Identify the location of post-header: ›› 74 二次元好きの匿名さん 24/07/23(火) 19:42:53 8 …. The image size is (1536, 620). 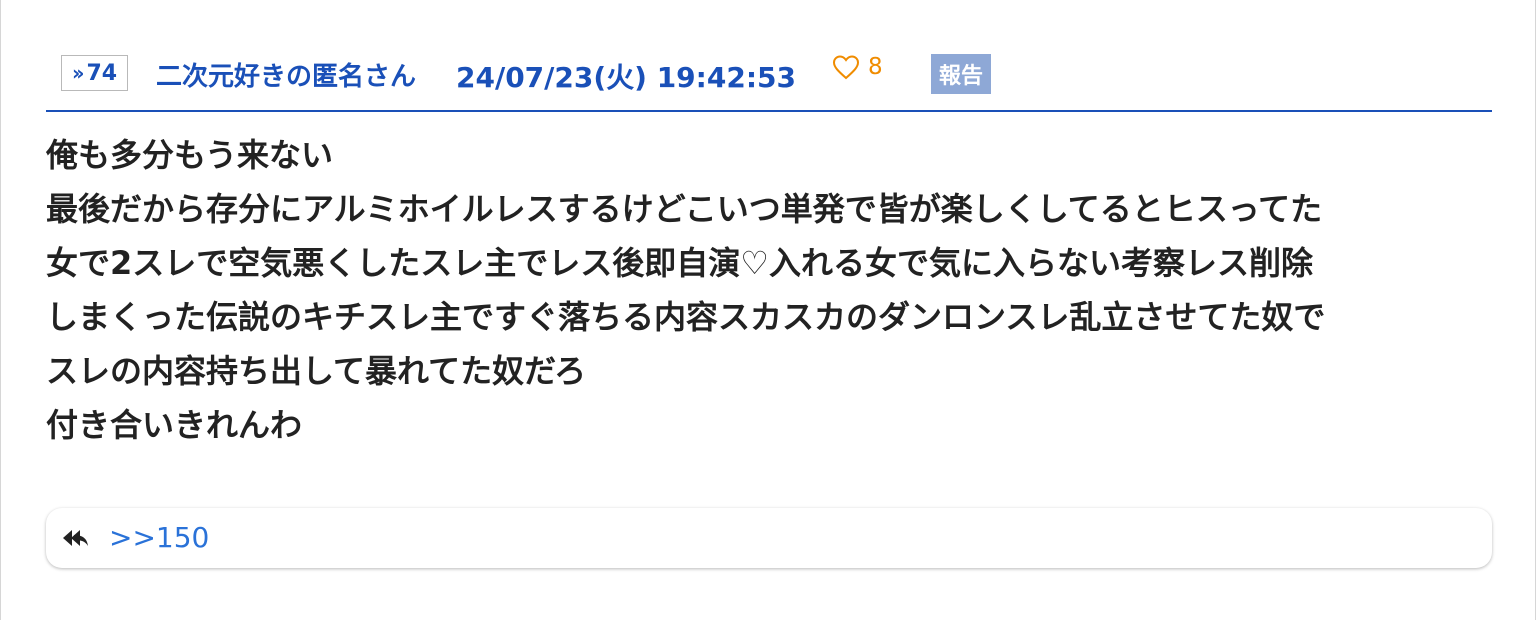
(769, 81).